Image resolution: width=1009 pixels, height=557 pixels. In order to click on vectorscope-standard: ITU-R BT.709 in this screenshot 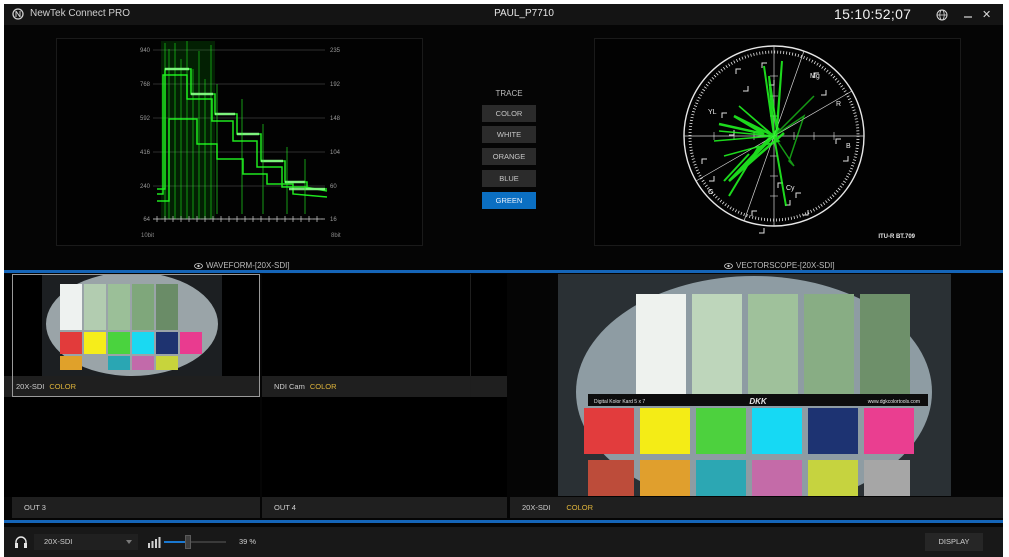, I will do `click(896, 237)`.